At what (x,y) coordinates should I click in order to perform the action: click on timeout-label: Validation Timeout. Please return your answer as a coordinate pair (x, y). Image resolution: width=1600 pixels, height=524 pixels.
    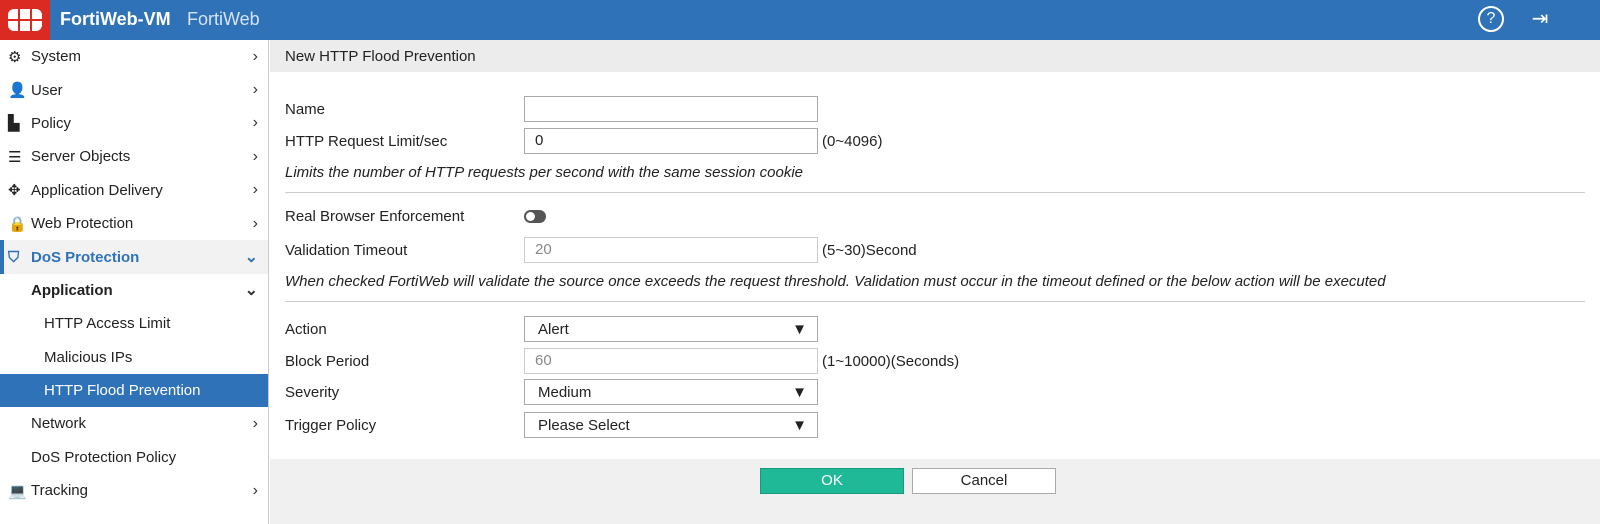
    Looking at the image, I should click on (346, 250).